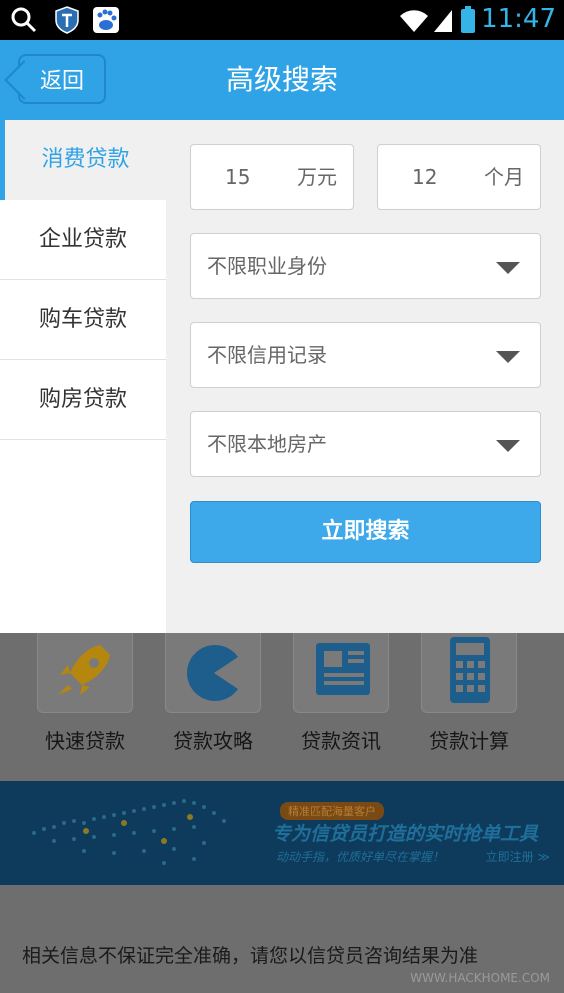  Describe the element at coordinates (83, 400) in the screenshot. I see `tab-mortgage-loan: 购房贷款` at that location.